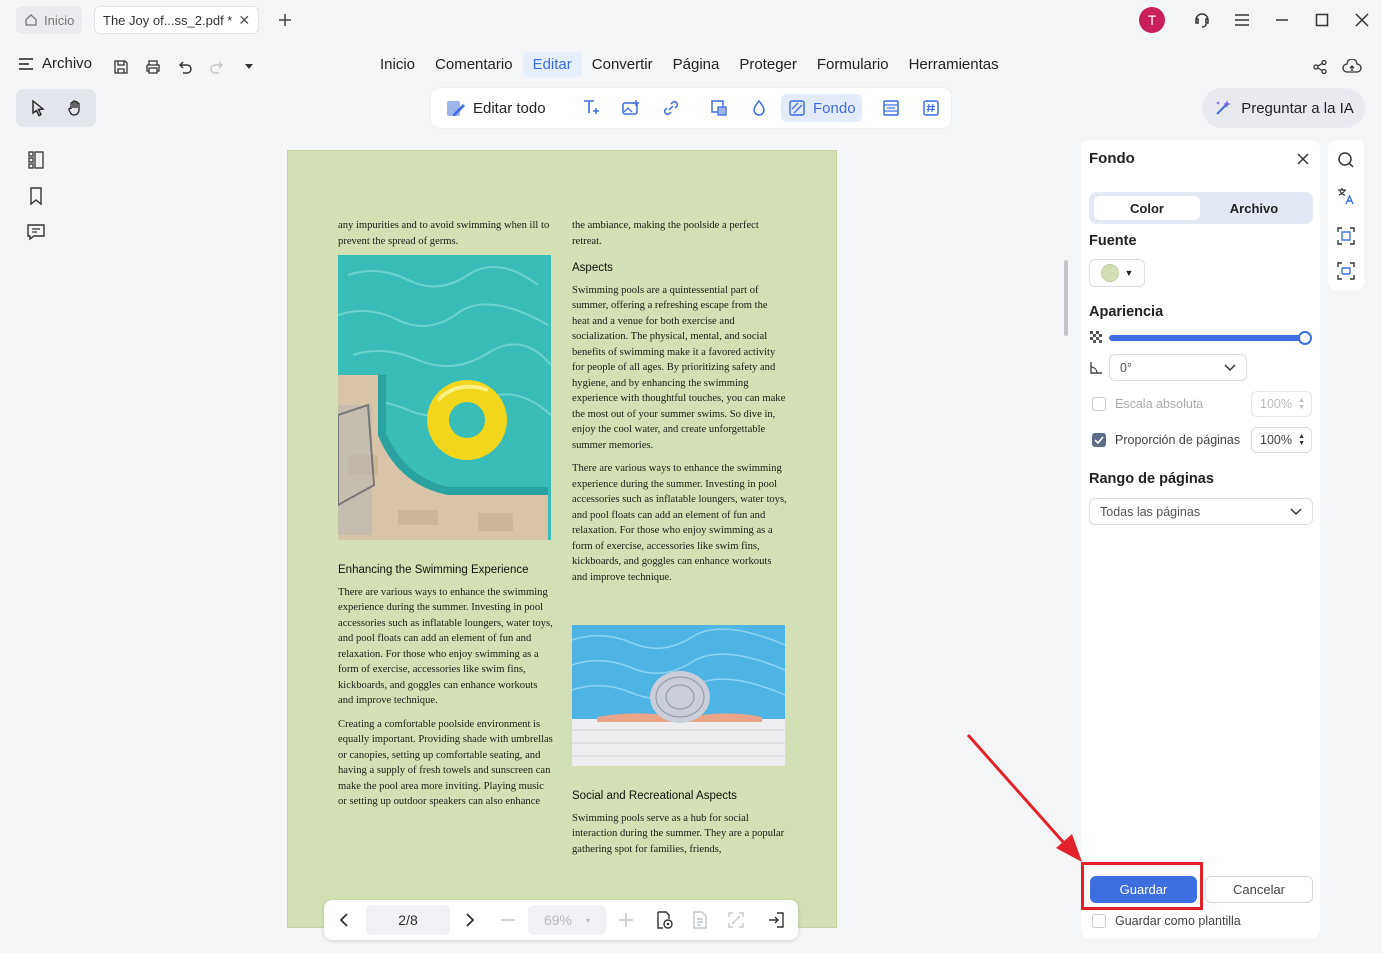 The image size is (1382, 953). Describe the element at coordinates (444, 397) in the screenshot. I see `pool-float-image` at that location.